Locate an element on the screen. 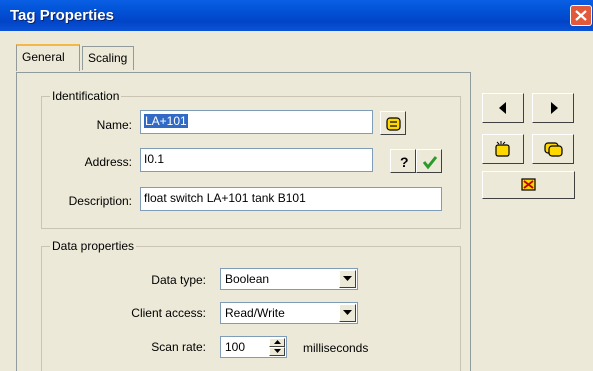  description-field: float switch LA+101 tank B101 is located at coordinates (291, 199).